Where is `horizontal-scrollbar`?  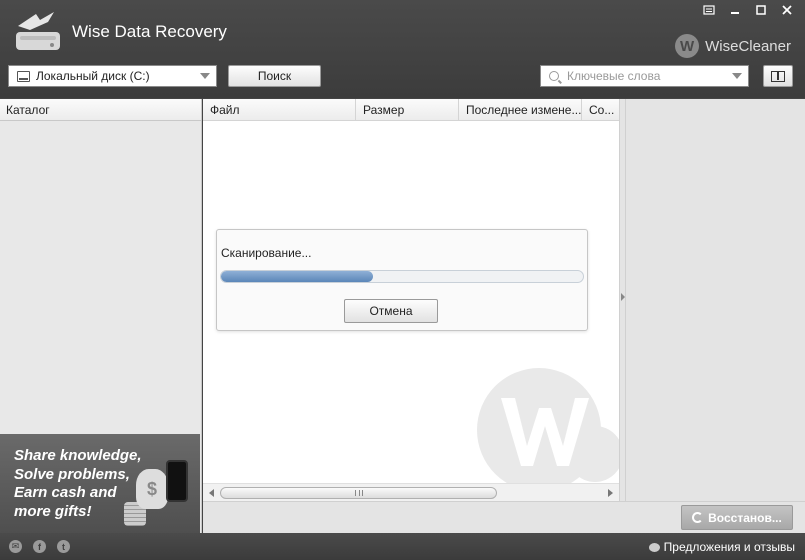 horizontal-scrollbar is located at coordinates (411, 492).